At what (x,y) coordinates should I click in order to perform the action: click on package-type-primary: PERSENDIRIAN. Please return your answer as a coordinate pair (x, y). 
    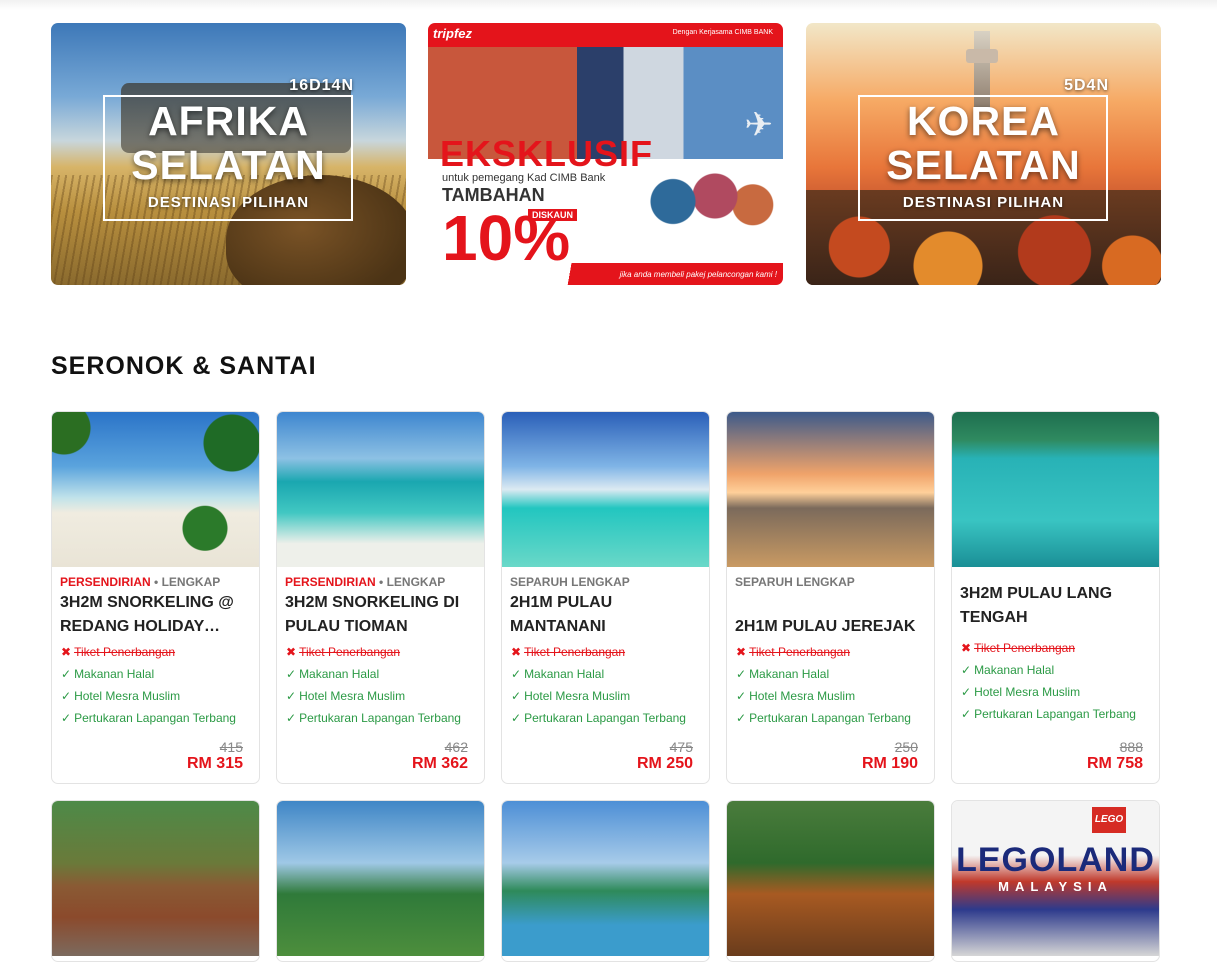
    Looking at the image, I should click on (330, 582).